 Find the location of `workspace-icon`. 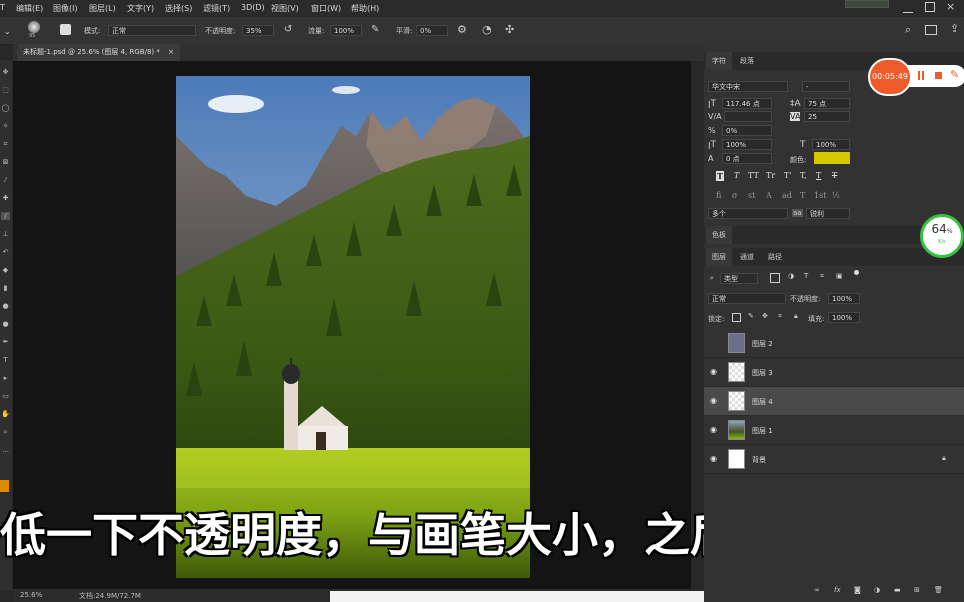

workspace-icon is located at coordinates (931, 30).